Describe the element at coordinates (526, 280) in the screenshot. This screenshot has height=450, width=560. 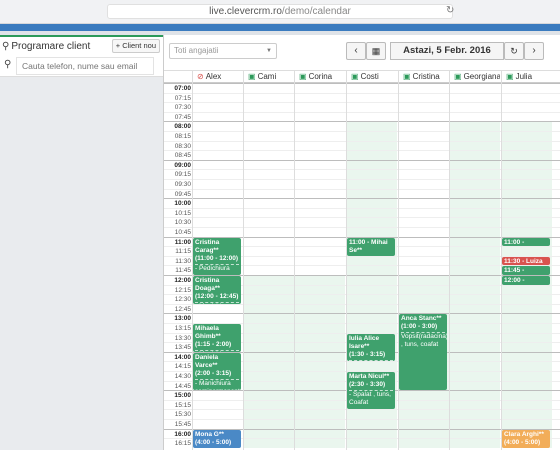
I see `appointment-card: 12:00 - Mihaela A**` at that location.